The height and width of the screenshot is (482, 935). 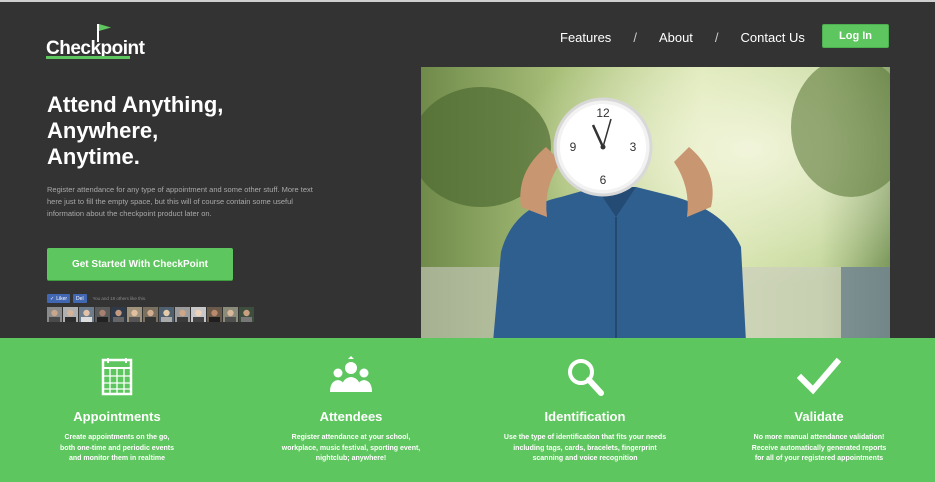 What do you see at coordinates (117, 458) in the screenshot?
I see `feature-desc-line: and monitor them in realtime` at bounding box center [117, 458].